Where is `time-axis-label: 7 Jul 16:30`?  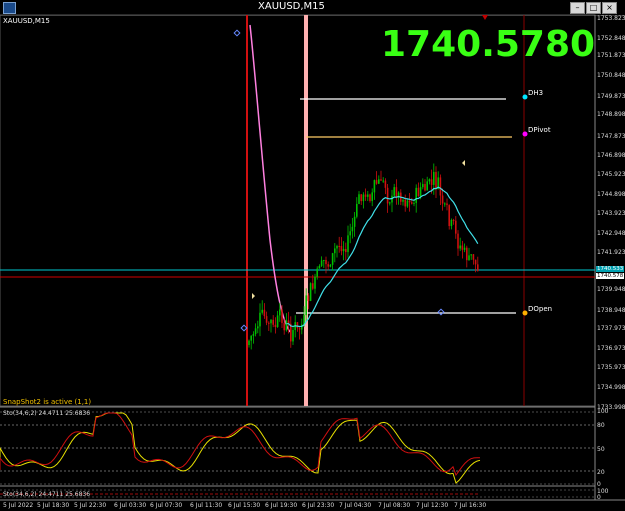 time-axis-label: 7 Jul 16:30 is located at coordinates (470, 505).